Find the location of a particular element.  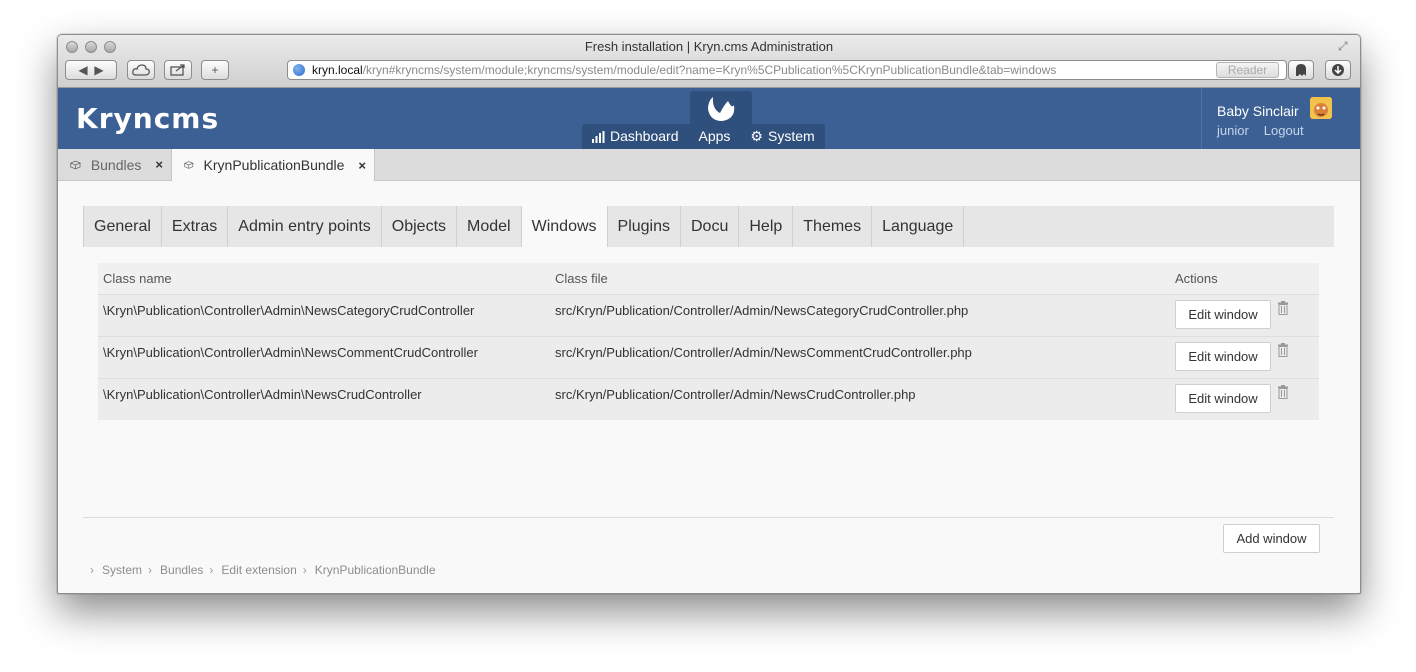

downloads-button is located at coordinates (1338, 70).